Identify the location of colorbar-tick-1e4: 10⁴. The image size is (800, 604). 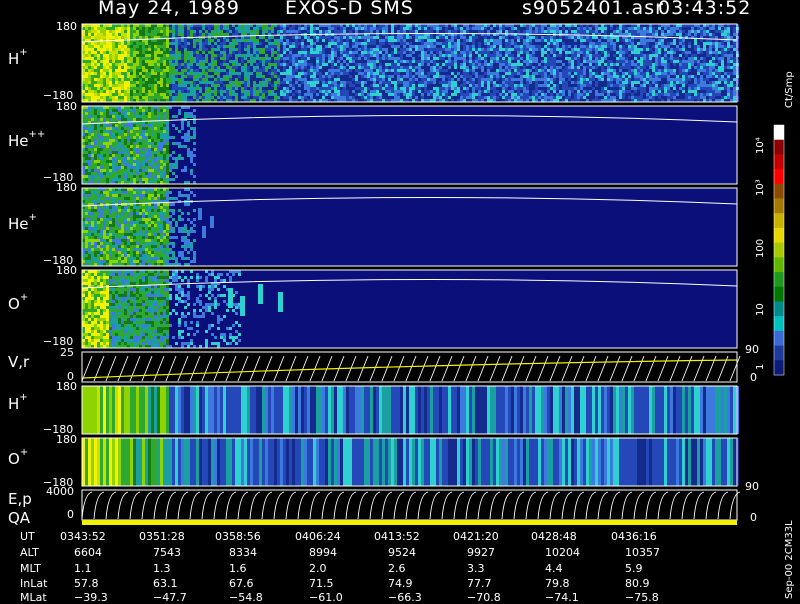
(760, 145).